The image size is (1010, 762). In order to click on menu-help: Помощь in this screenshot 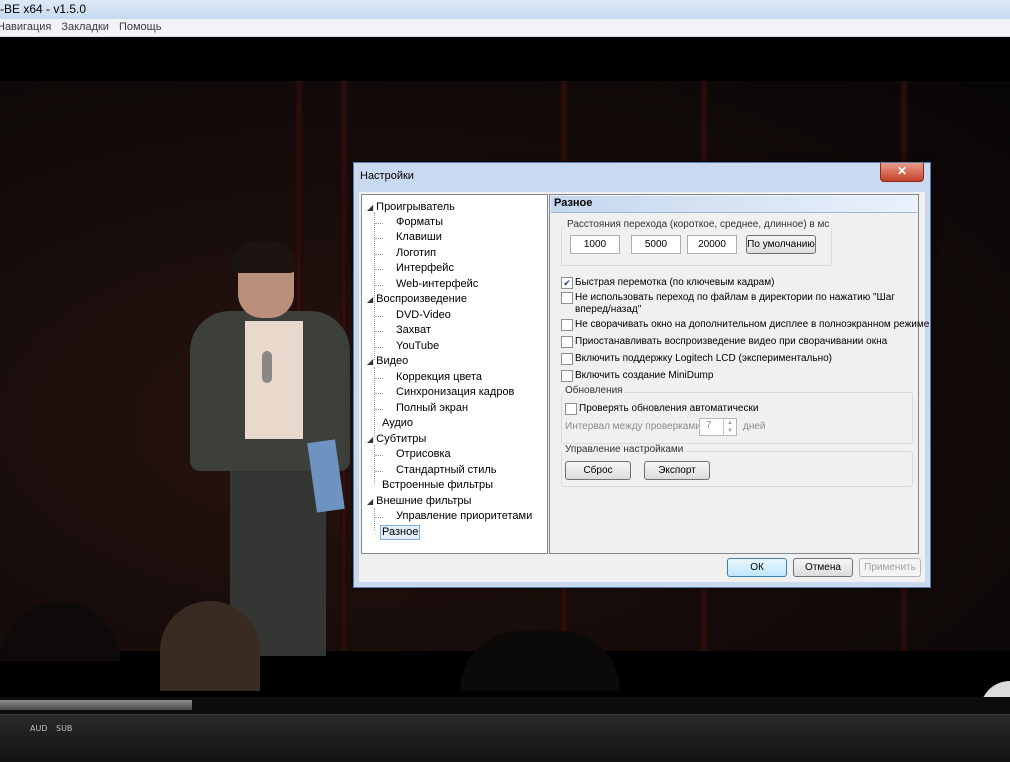, I will do `click(140, 27)`.